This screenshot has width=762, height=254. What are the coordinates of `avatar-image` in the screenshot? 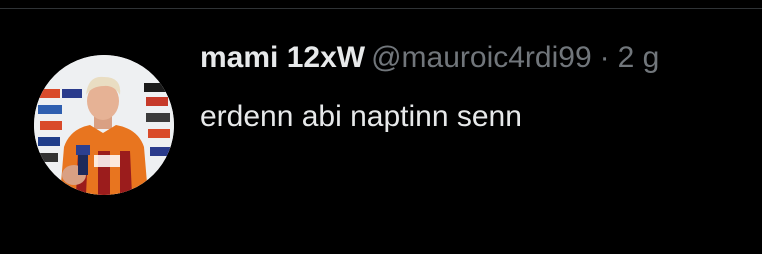 It's located at (104, 125).